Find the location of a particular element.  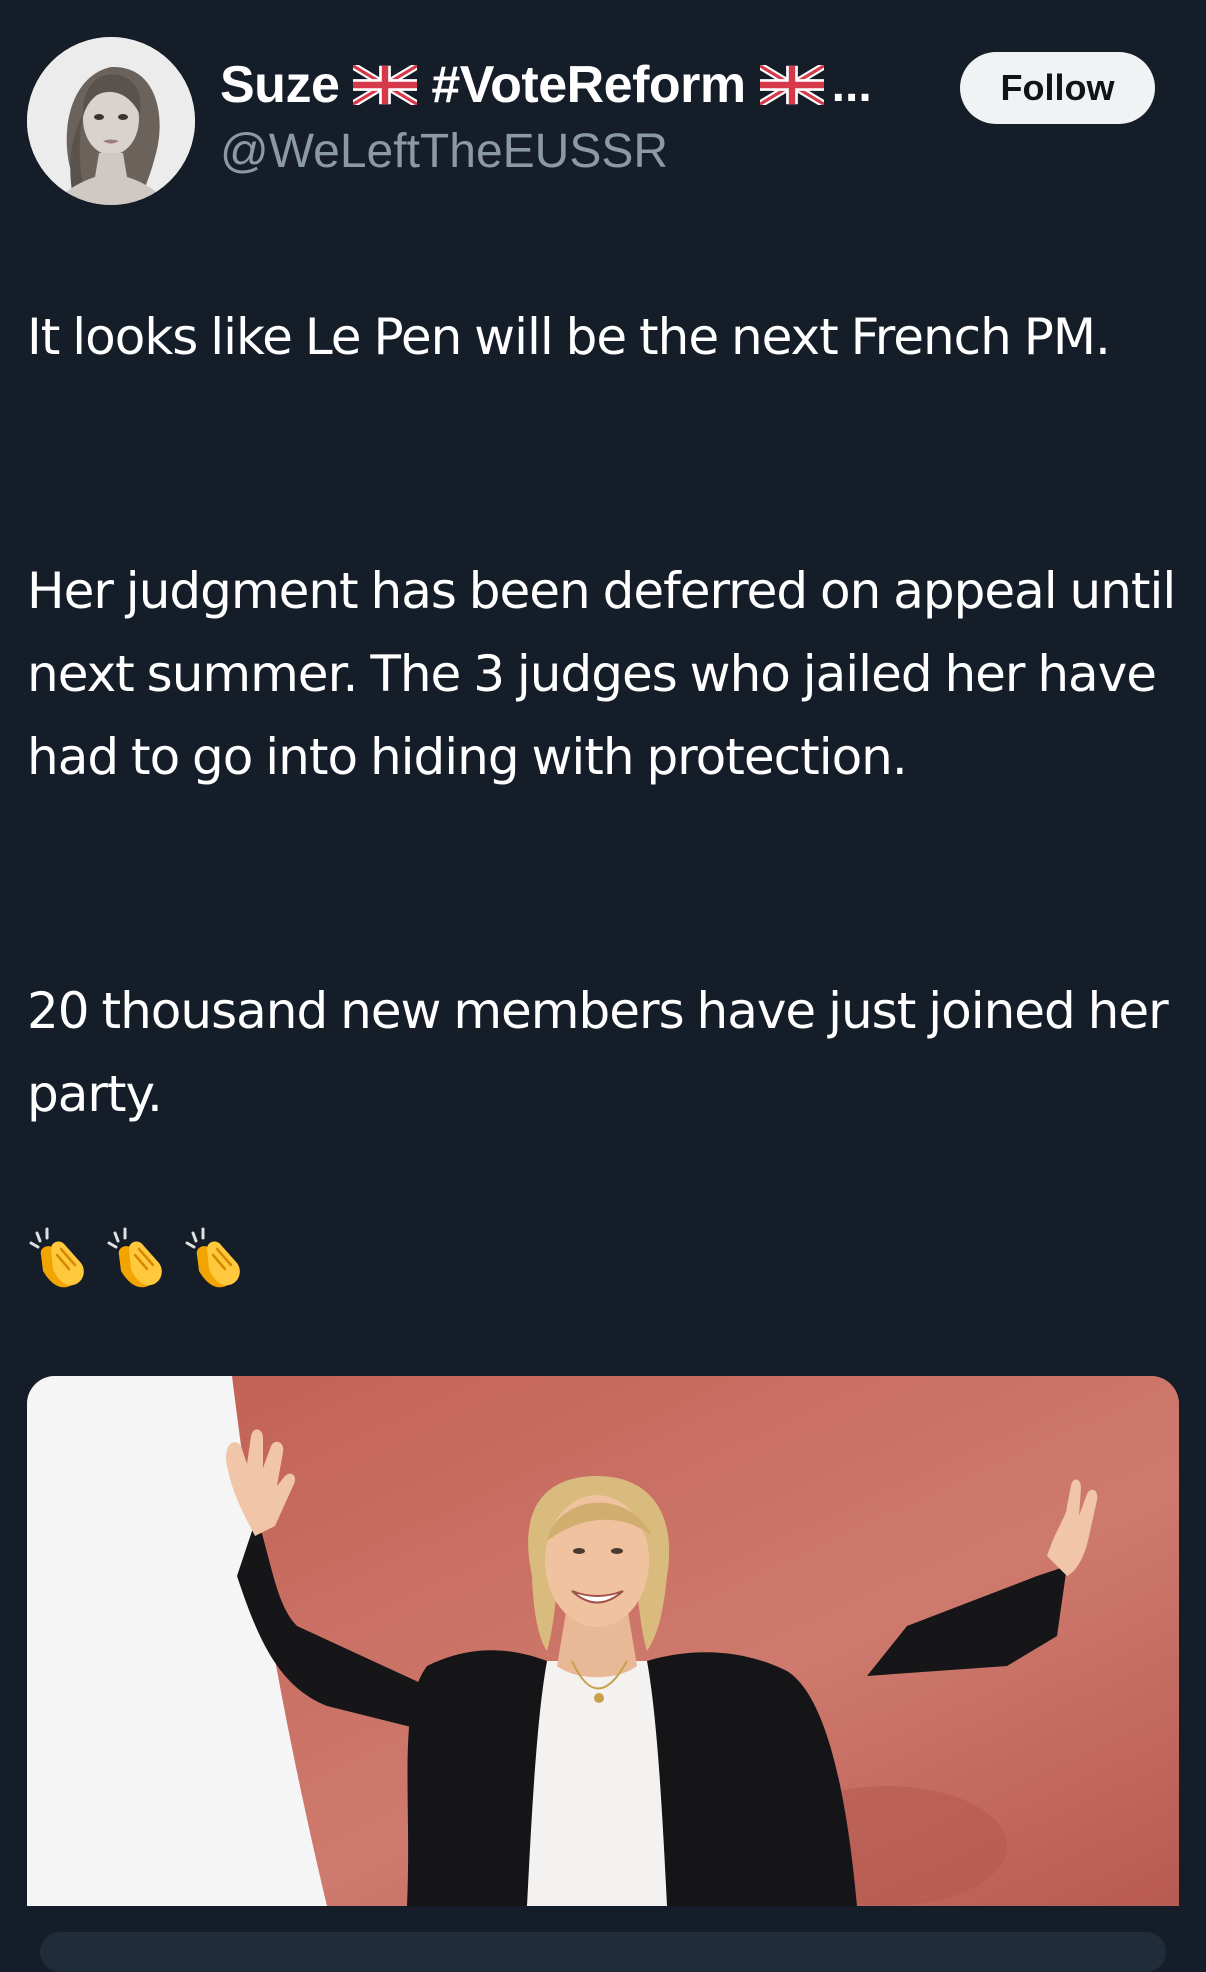

avatar is located at coordinates (111, 121).